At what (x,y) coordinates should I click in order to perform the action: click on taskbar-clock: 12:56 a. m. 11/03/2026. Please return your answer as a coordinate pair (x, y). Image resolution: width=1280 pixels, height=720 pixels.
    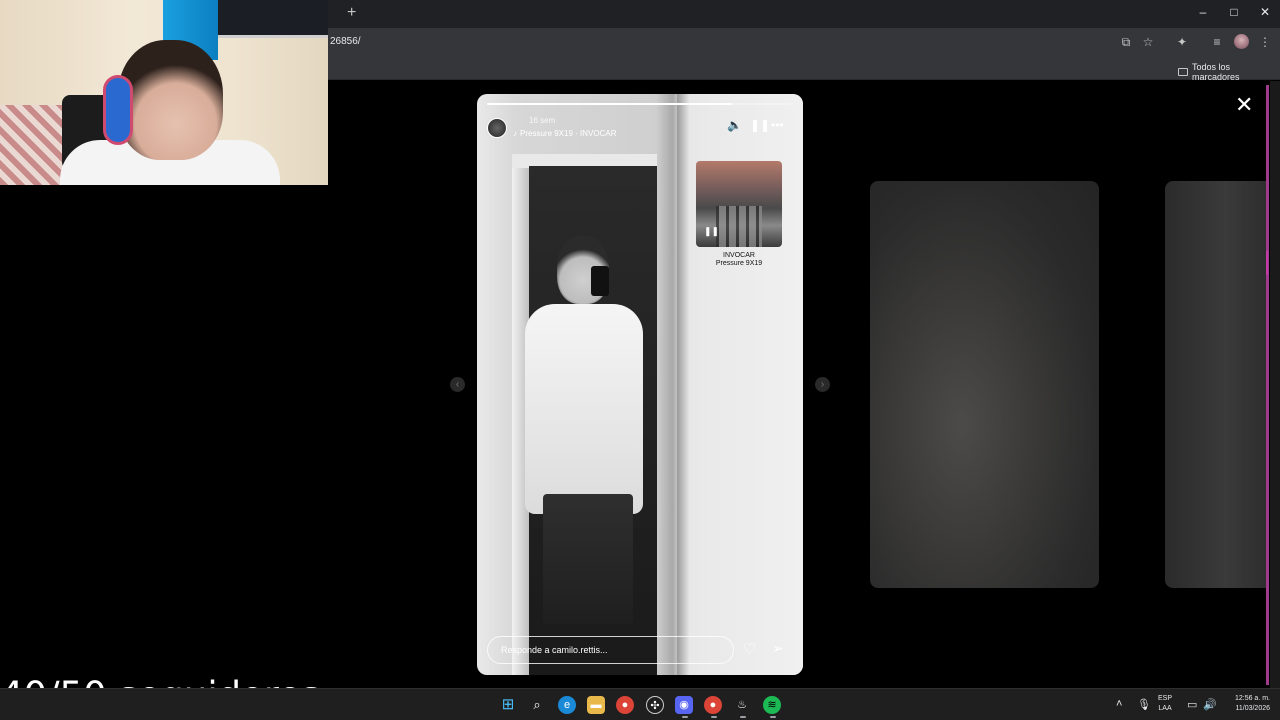
    Looking at the image, I should click on (1246, 704).